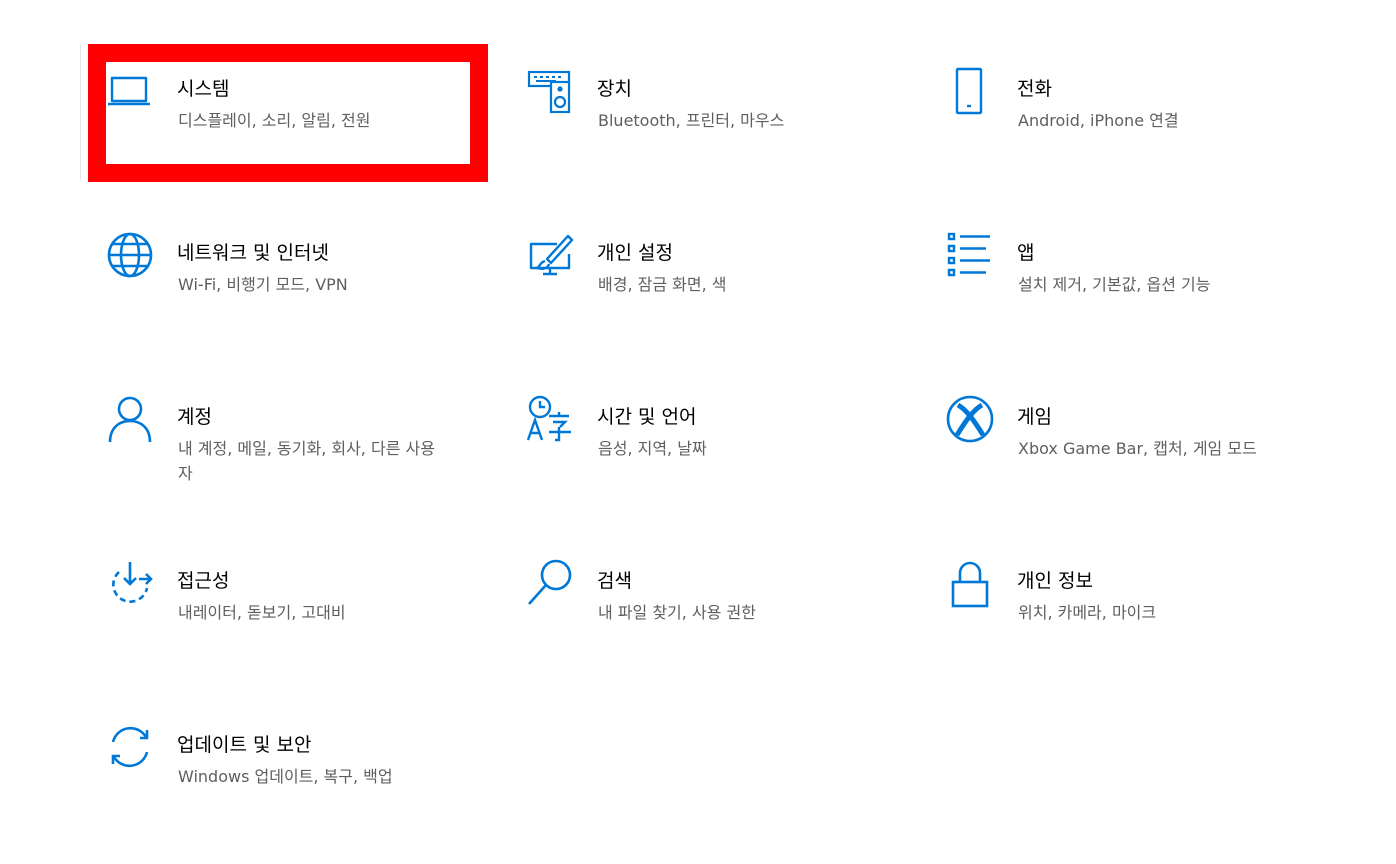 This screenshot has width=1396, height=864. Describe the element at coordinates (647, 417) in the screenshot. I see `tile-time-language-title: 시간 및 언어` at that location.